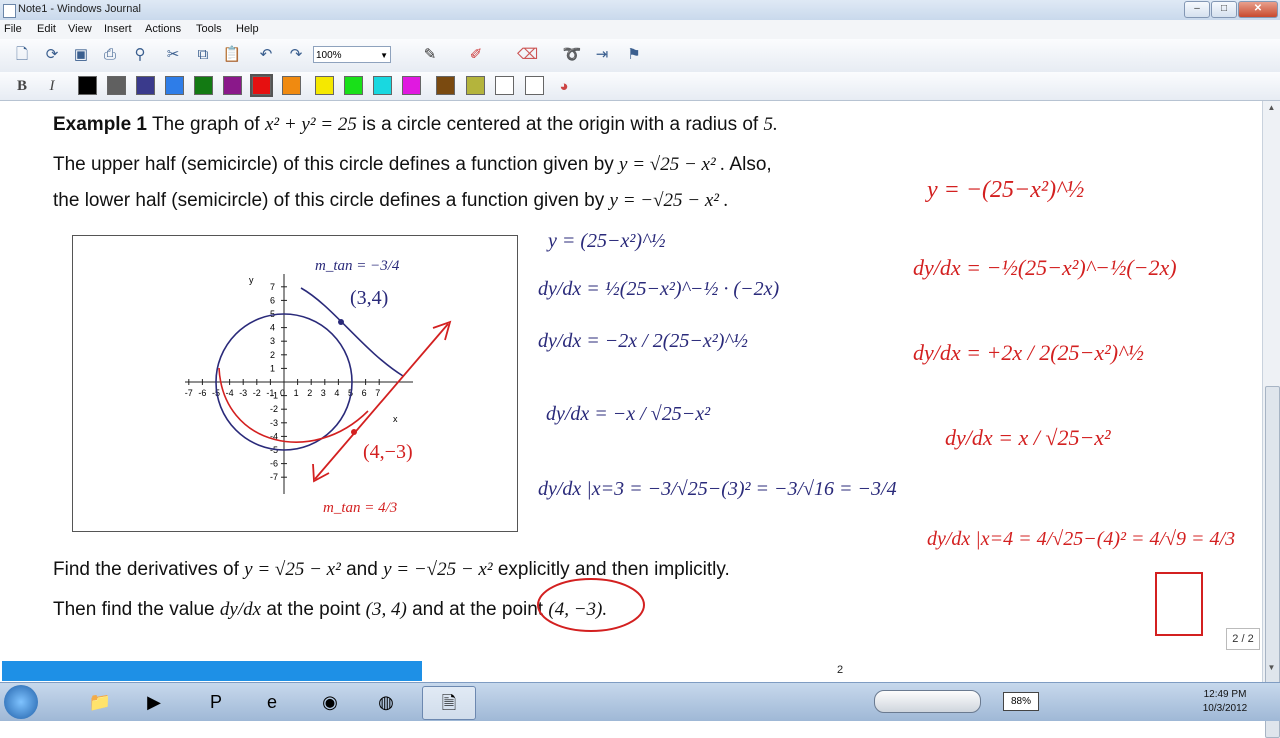  I want to click on menu-actions: Actions, so click(163, 29).